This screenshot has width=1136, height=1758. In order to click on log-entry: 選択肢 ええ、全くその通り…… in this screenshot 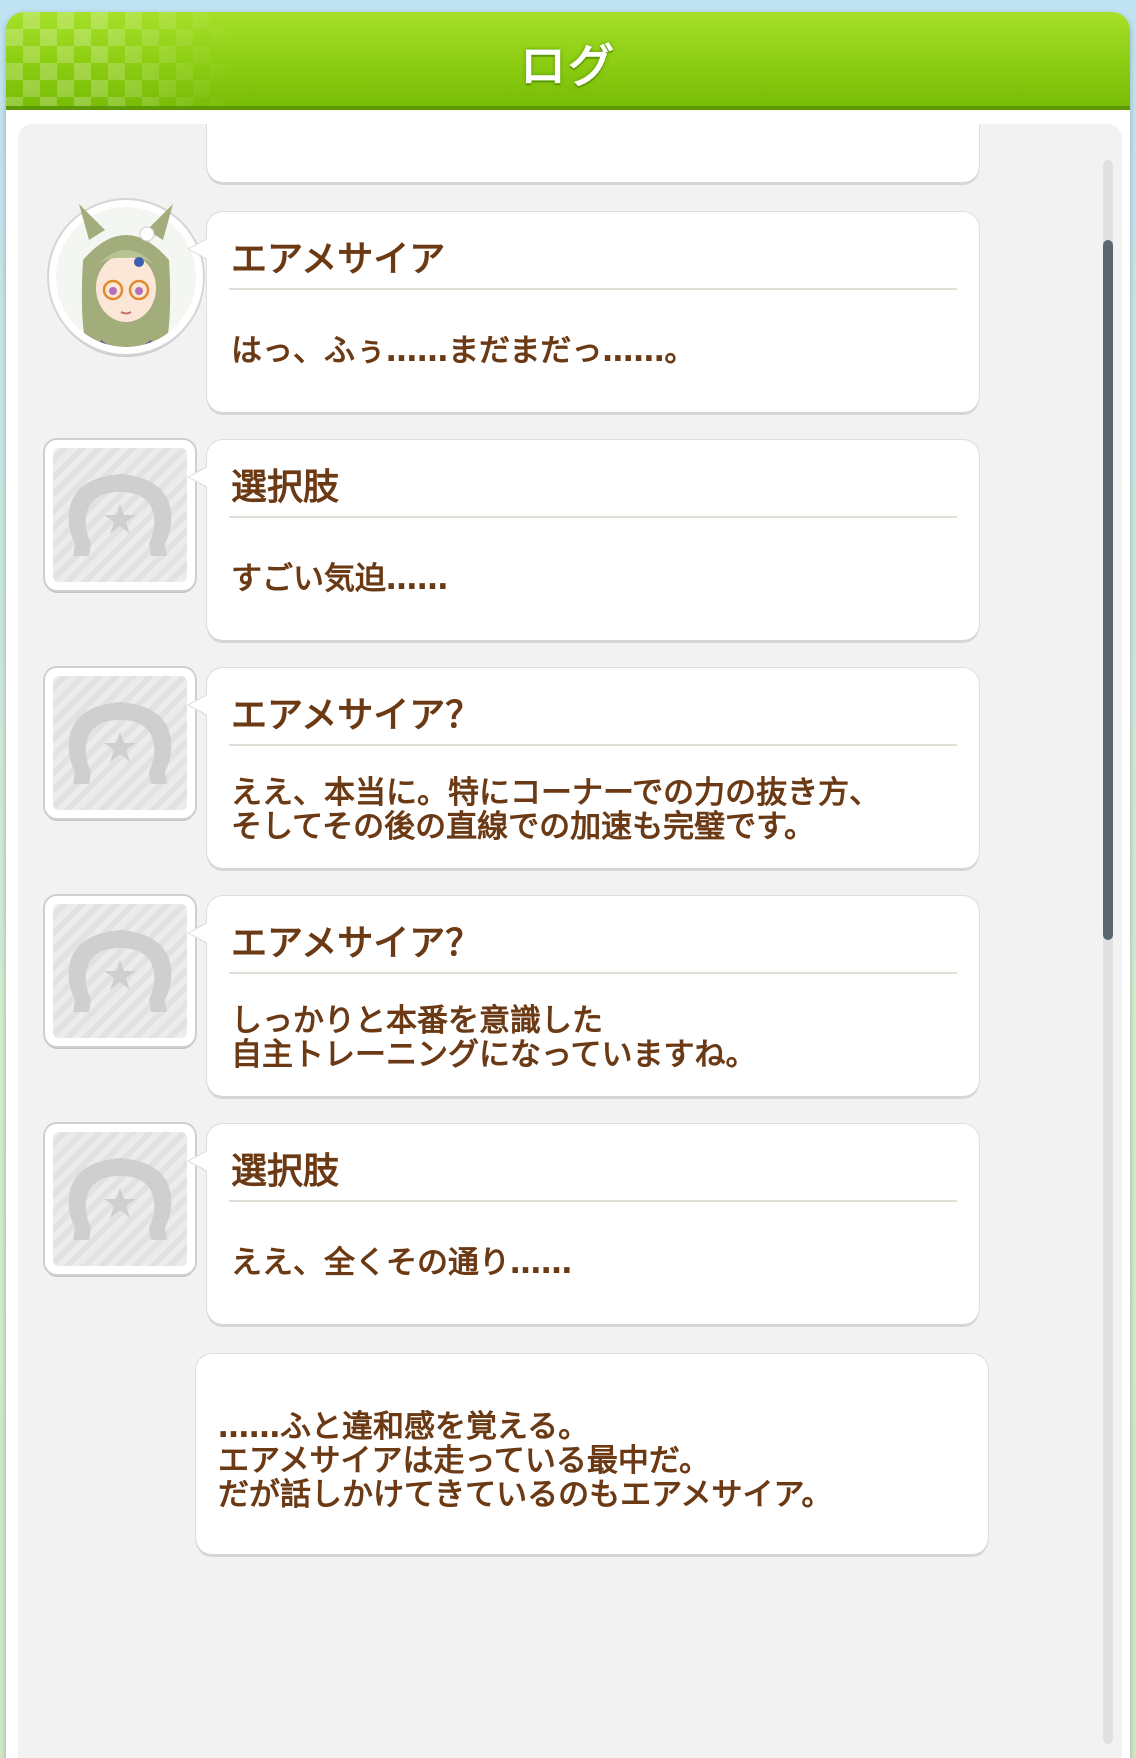, I will do `click(583, 1224)`.